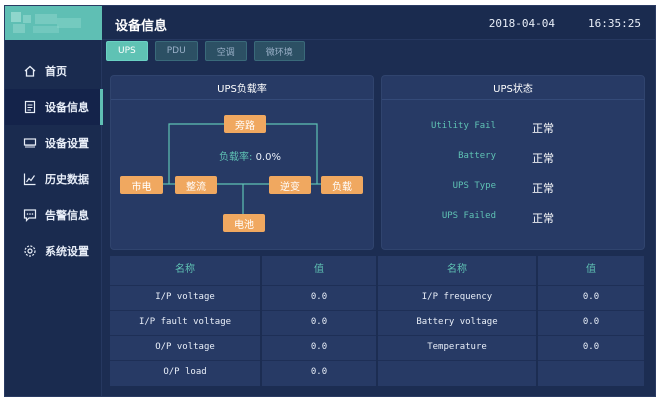 This screenshot has width=658, height=405. Describe the element at coordinates (225, 51) in the screenshot. I see `tab-air-conditioner: 空调` at that location.